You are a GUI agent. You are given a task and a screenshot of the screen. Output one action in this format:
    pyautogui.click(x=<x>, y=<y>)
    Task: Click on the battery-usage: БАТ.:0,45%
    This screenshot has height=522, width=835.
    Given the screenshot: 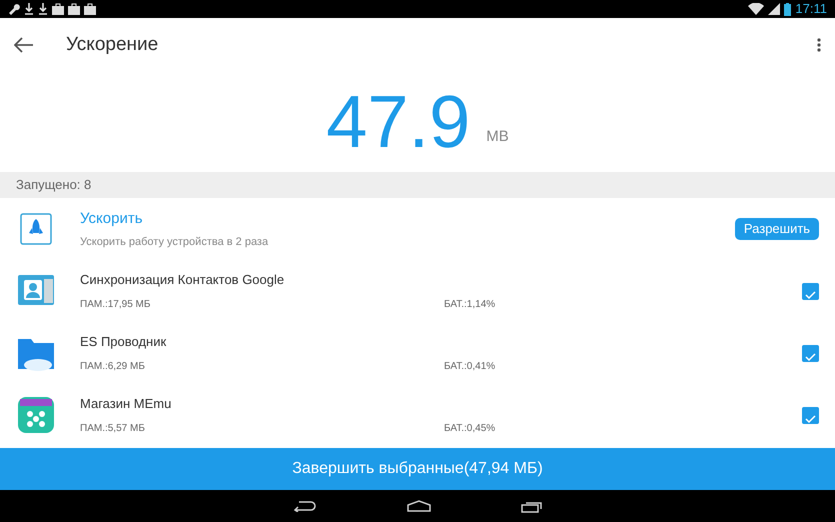 What is the action you would take?
    pyautogui.click(x=470, y=429)
    